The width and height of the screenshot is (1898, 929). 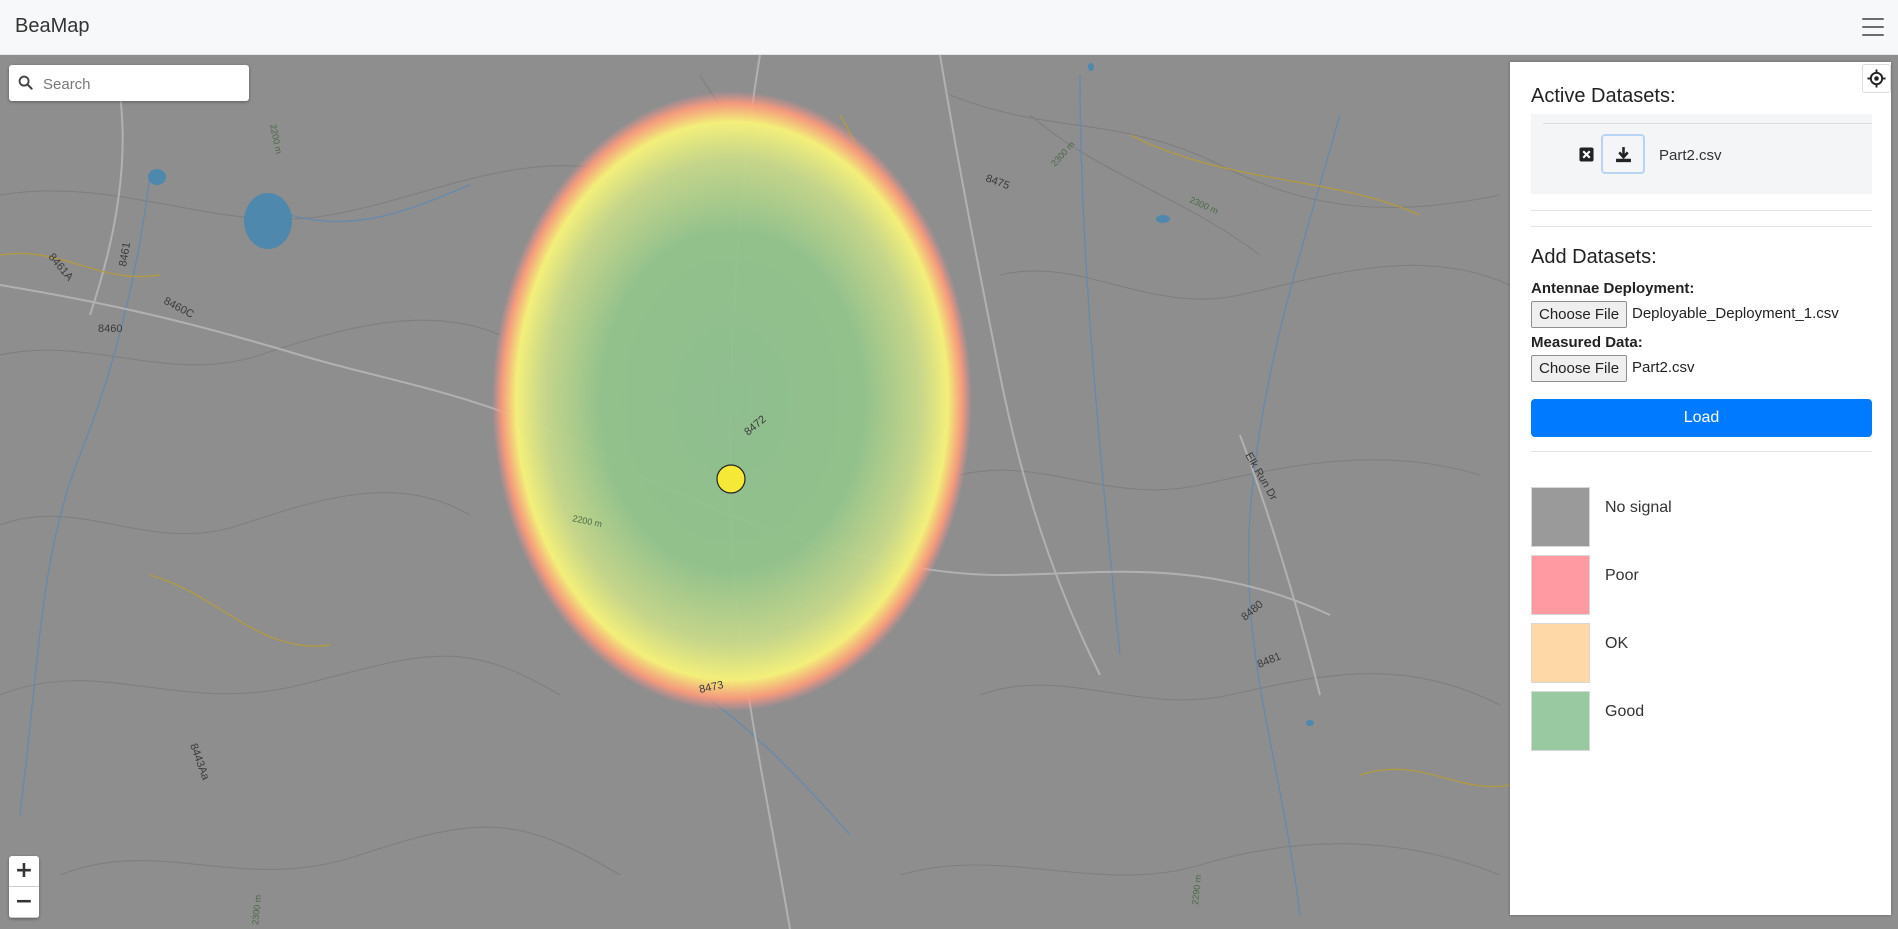 I want to click on legend-item-ok: OK, so click(x=1681, y=653).